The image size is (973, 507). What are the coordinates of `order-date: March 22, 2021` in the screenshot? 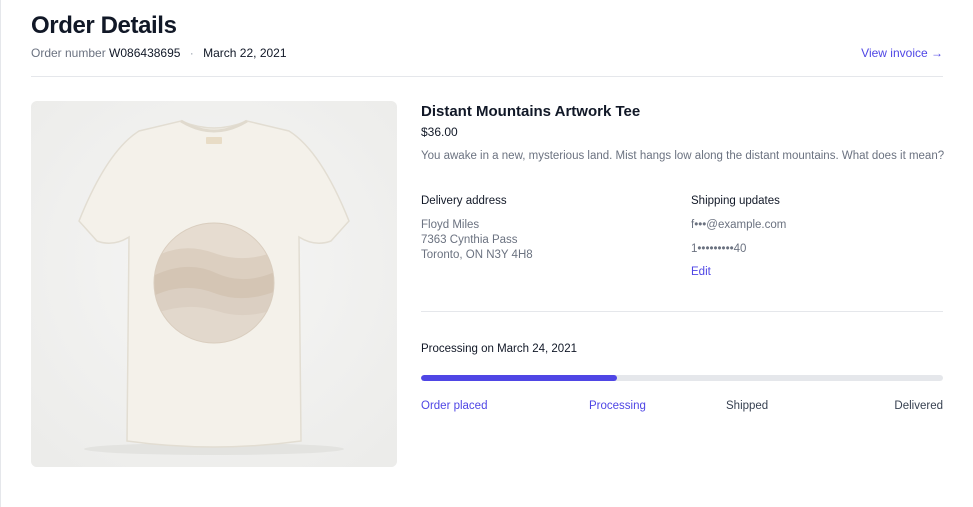 It's located at (245, 53).